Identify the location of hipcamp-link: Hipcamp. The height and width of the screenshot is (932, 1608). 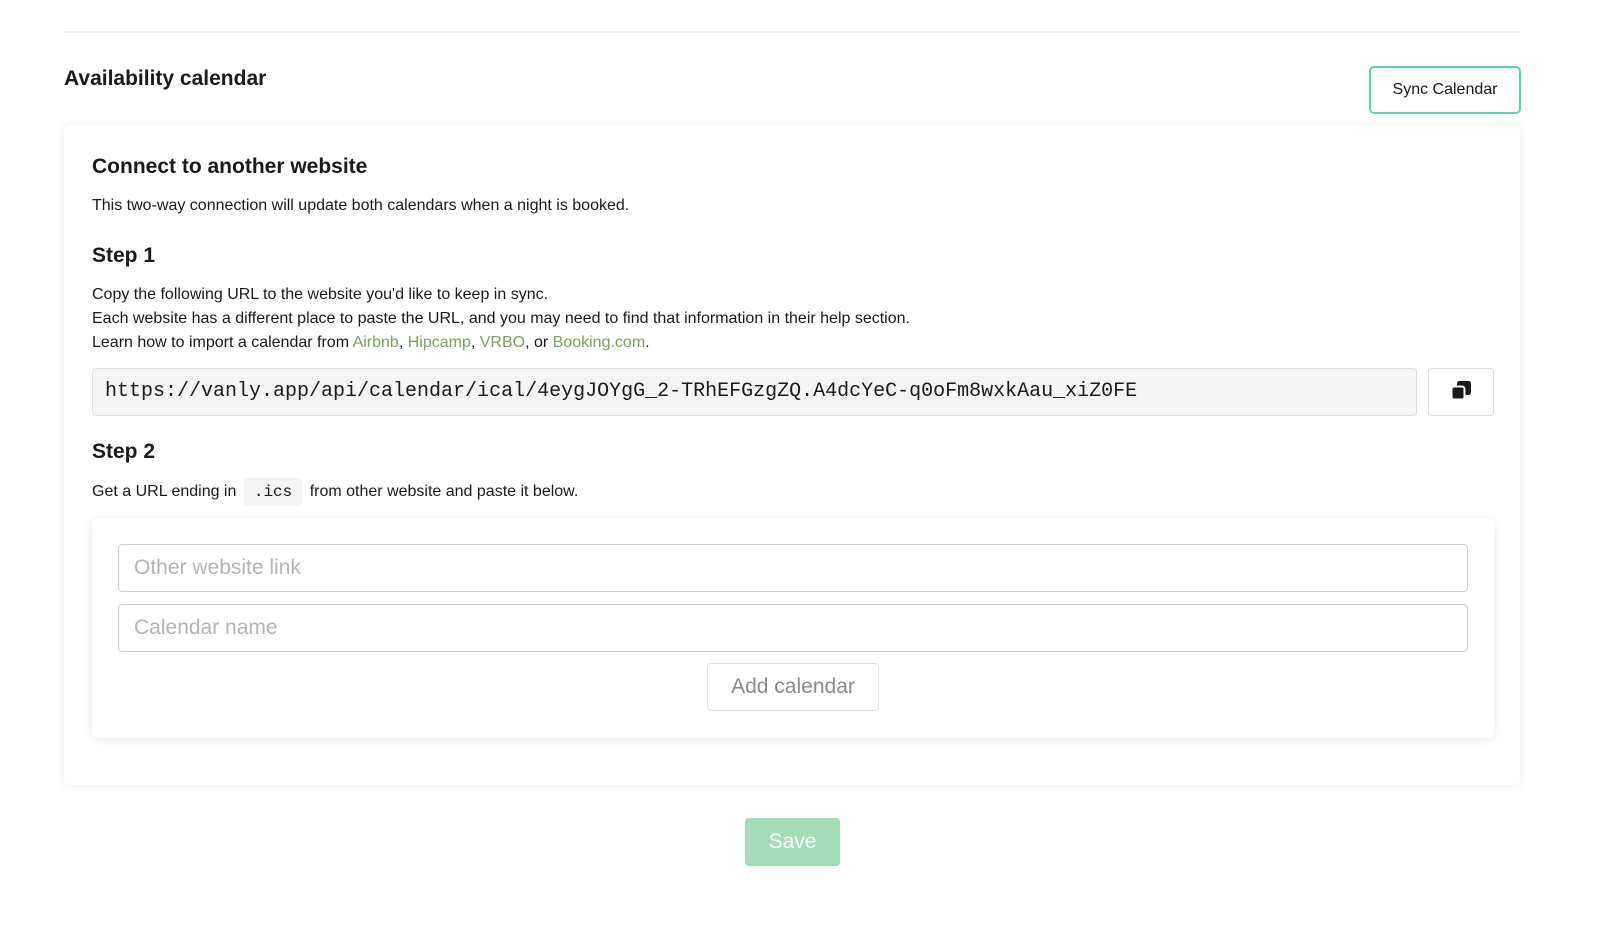
(439, 342).